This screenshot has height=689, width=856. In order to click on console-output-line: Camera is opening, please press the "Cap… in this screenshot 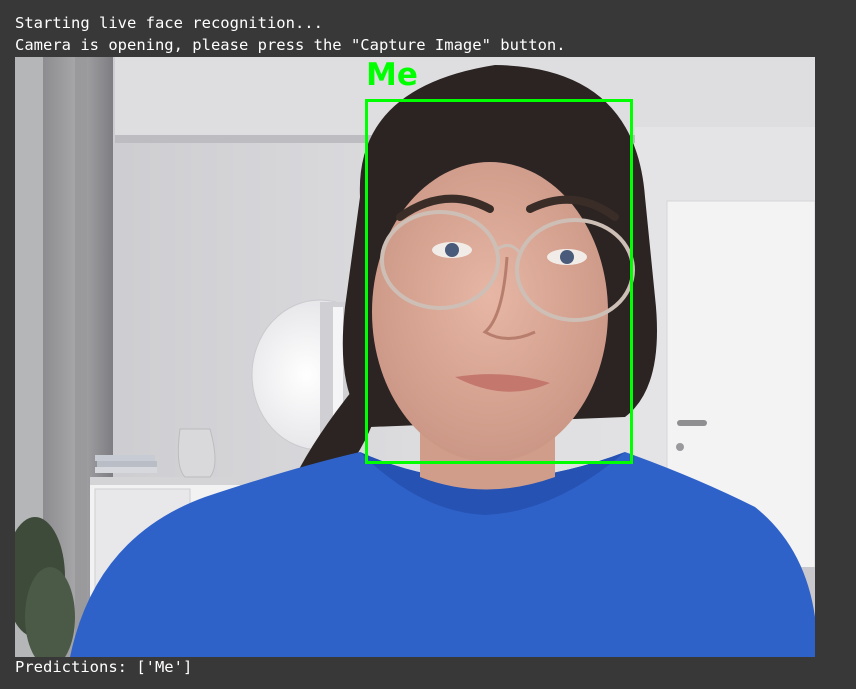, I will do `click(290, 45)`.